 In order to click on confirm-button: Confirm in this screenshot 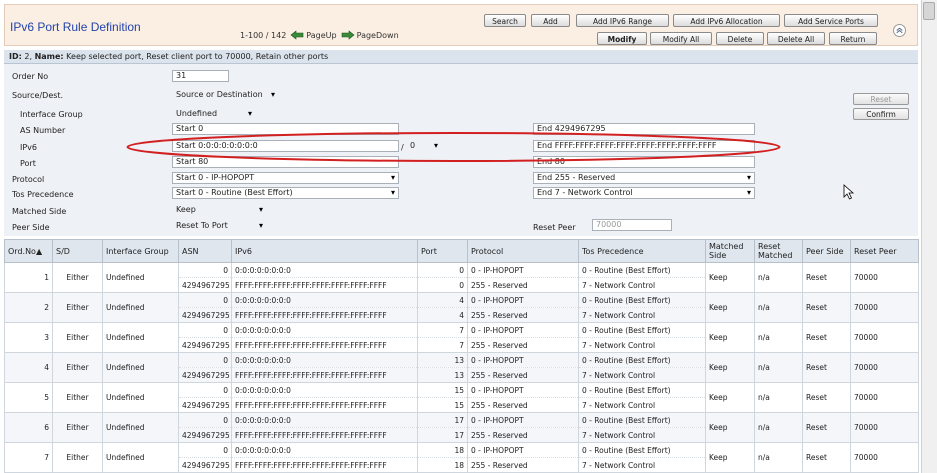, I will do `click(881, 114)`.